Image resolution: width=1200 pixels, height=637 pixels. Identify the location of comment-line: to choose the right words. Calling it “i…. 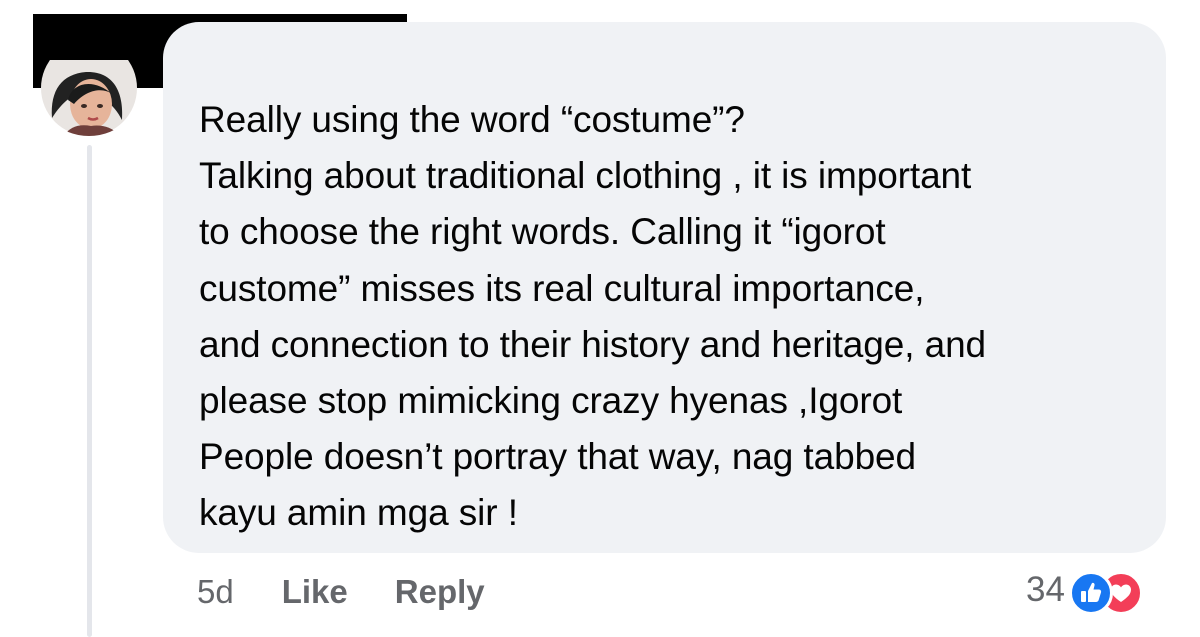
(542, 232).